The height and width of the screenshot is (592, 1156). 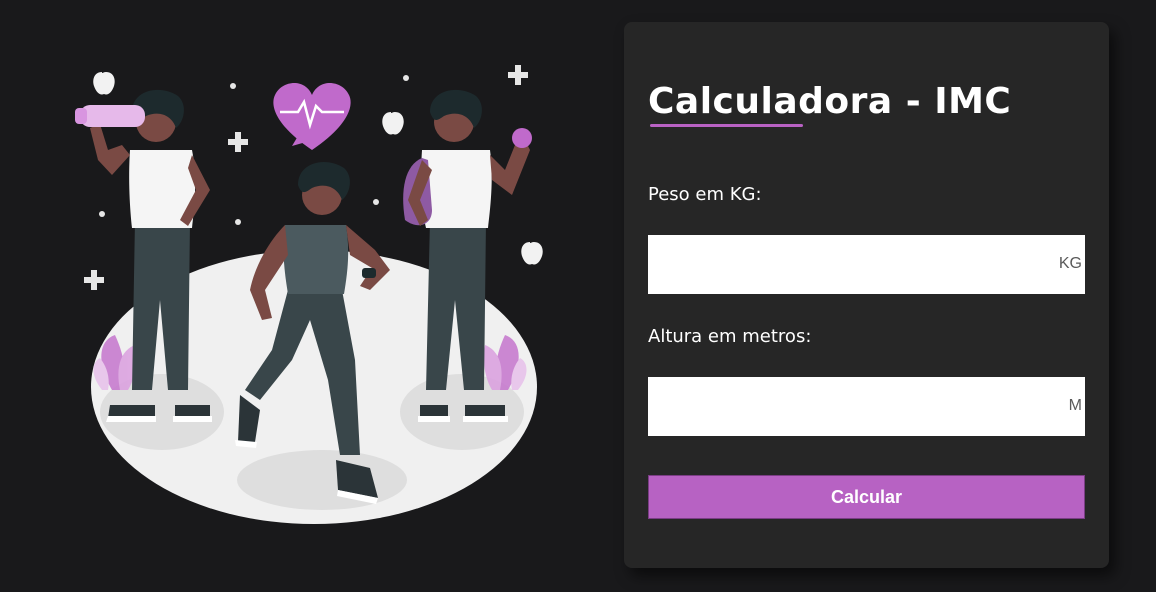 I want to click on weight-label: Peso em KG:, so click(x=705, y=194).